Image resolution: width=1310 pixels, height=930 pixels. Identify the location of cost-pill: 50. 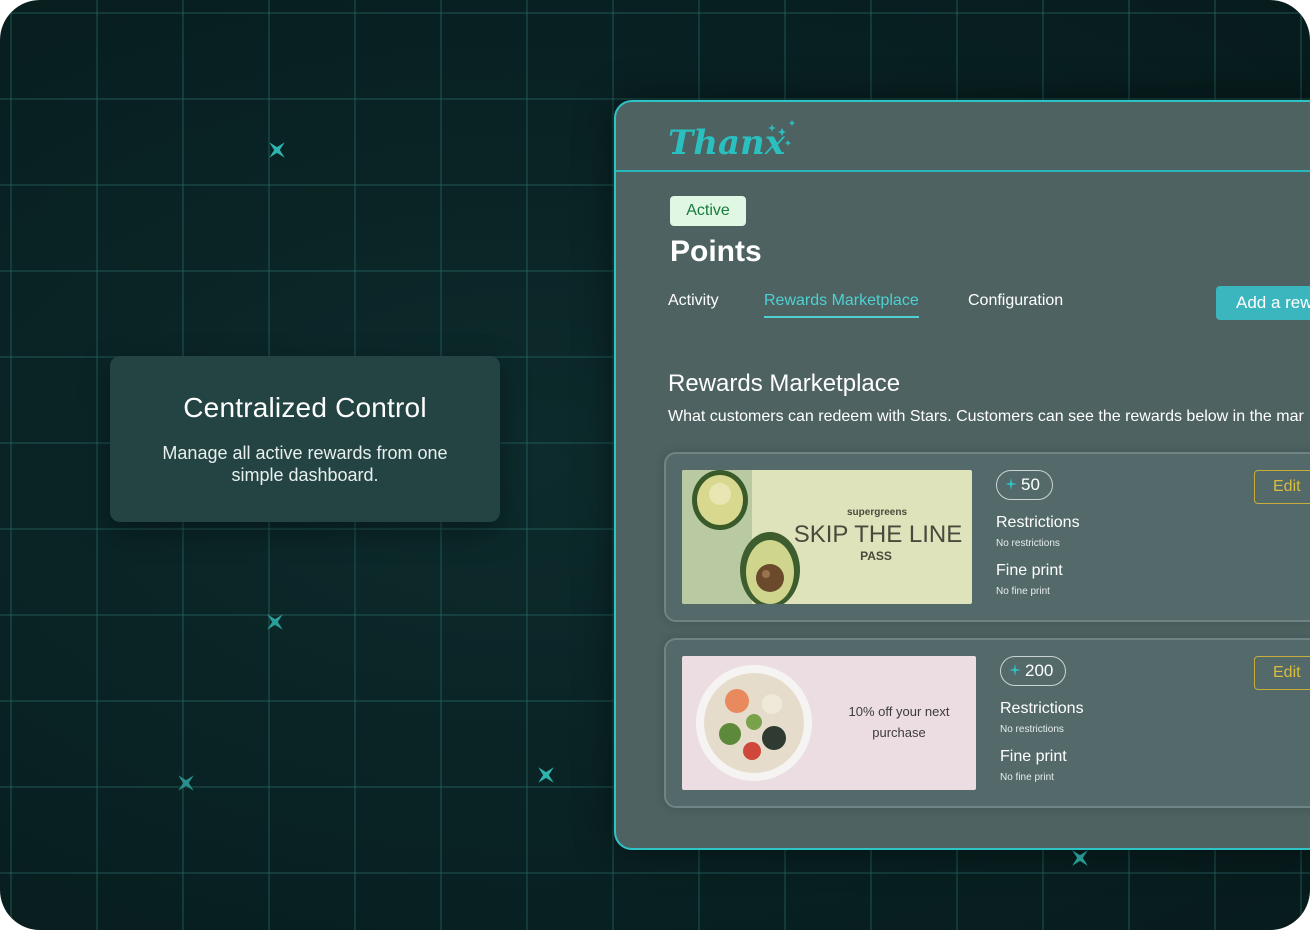
(1024, 485).